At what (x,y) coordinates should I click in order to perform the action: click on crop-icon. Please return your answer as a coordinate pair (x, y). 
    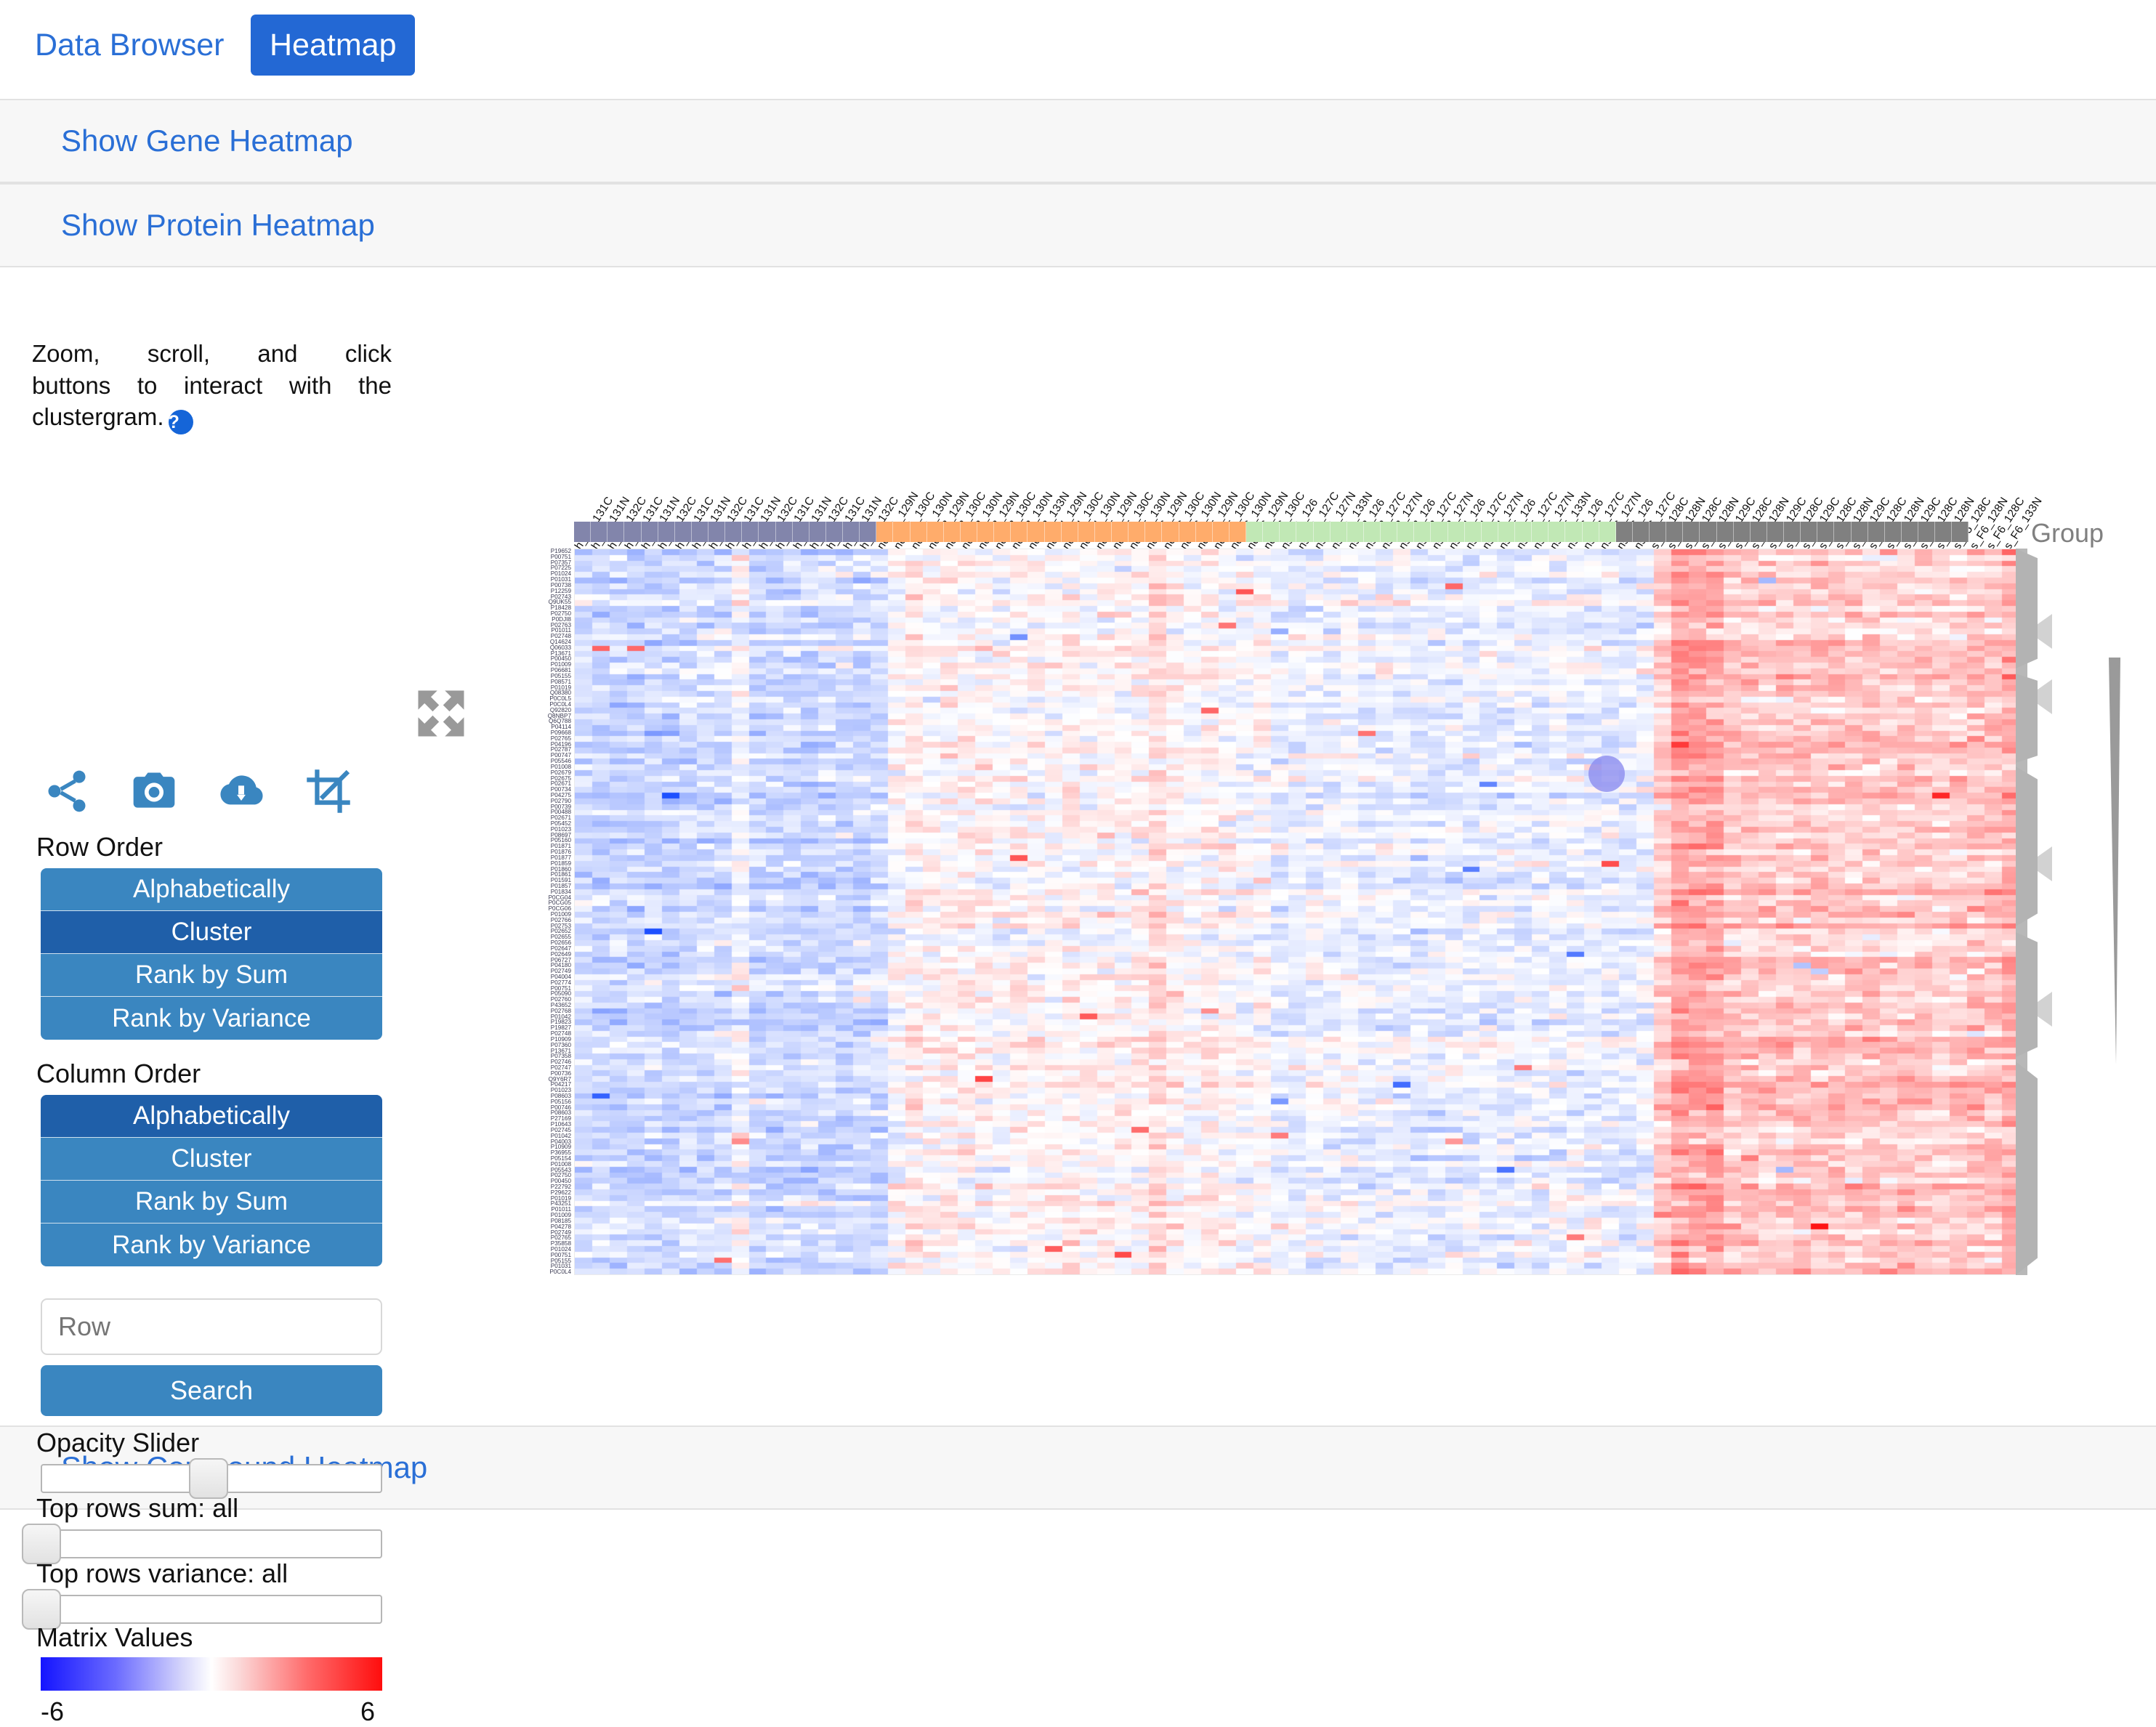
    Looking at the image, I should click on (328, 794).